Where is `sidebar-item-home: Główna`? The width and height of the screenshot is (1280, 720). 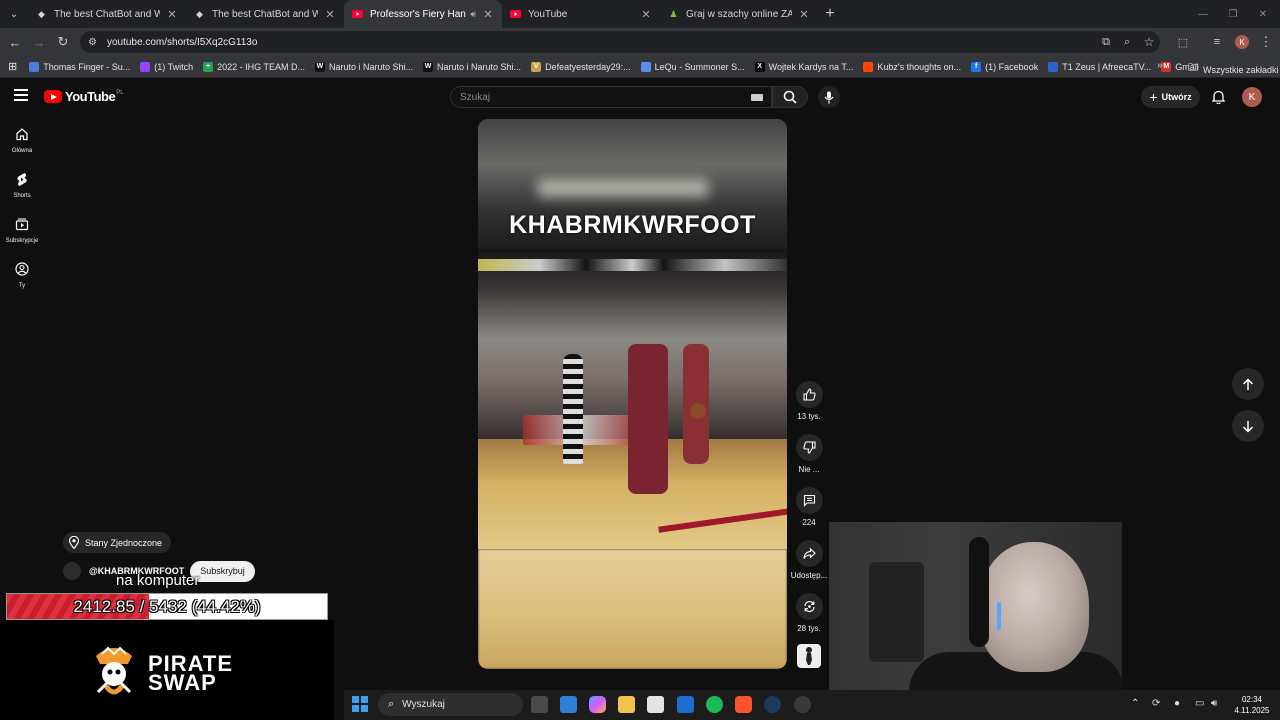
sidebar-item-home: Główna is located at coordinates (22, 142).